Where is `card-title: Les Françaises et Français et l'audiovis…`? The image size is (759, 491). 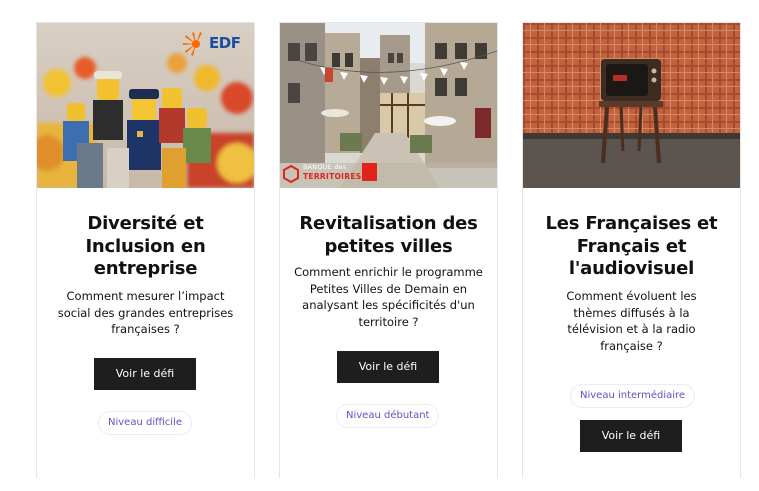
card-title: Les Françaises et Français et l'audiovis… is located at coordinates (631, 246).